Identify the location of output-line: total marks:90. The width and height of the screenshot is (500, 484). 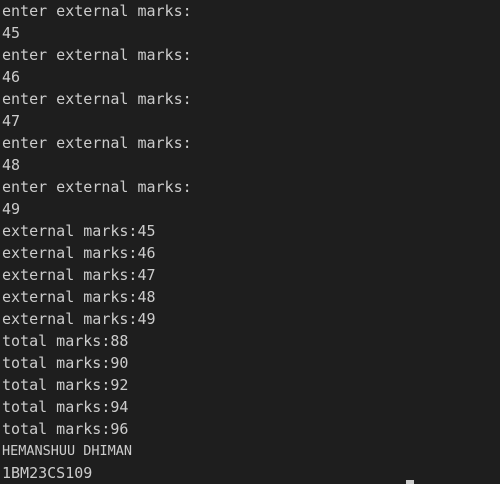
(65, 363).